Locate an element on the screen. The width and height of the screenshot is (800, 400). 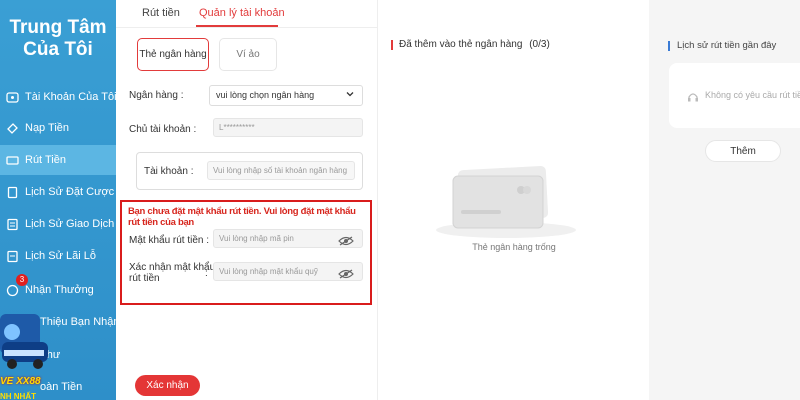
sidebar-item-transaction-history: Lịch Sử Giao Dịch is located at coordinates (58, 224).